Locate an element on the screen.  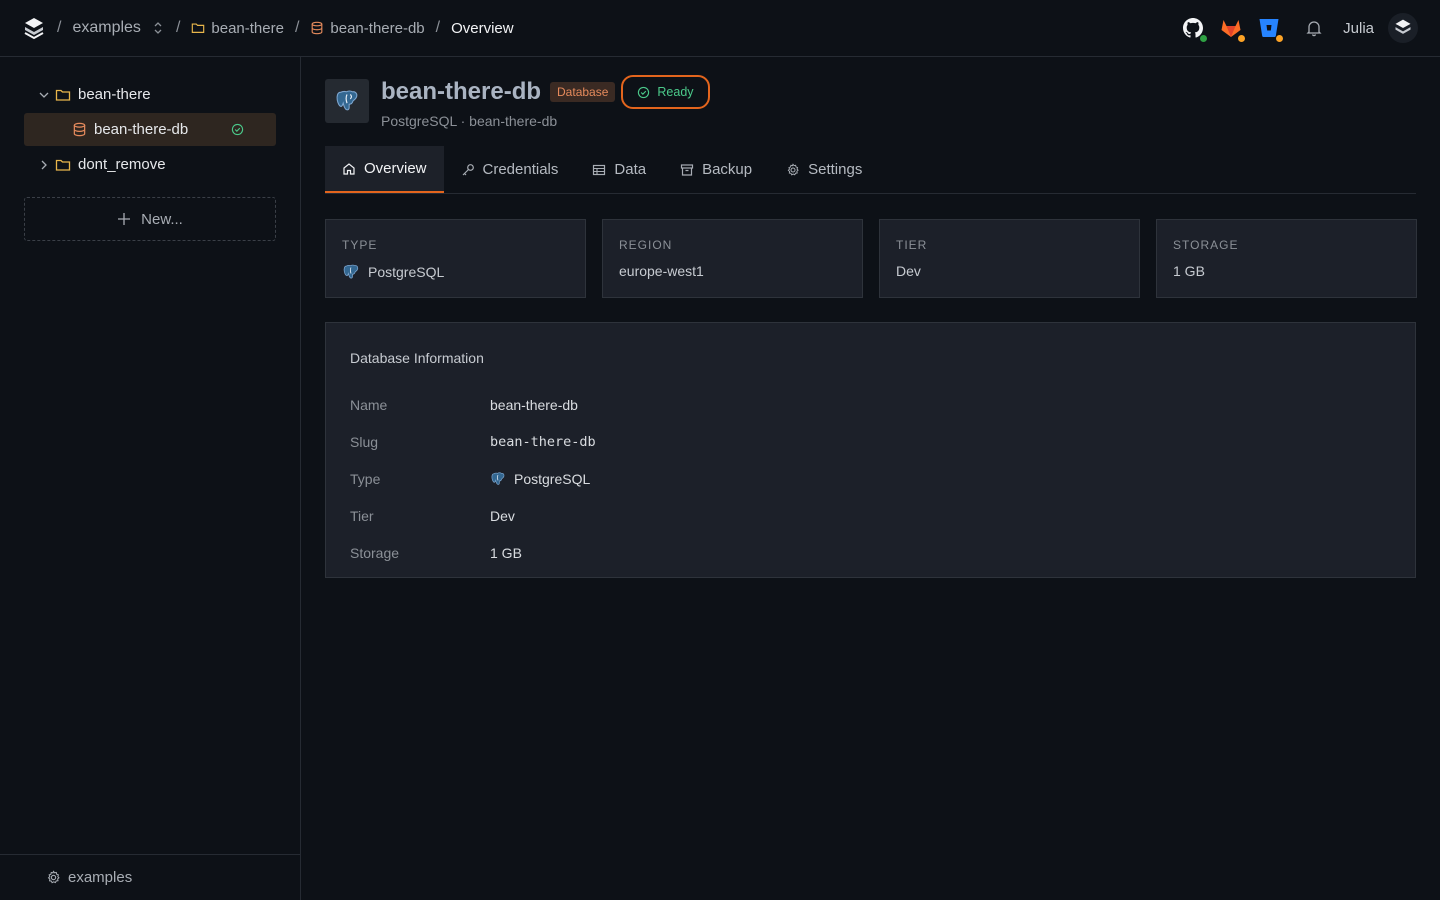
breadcrumb-current-label: Overview is located at coordinates (482, 28).